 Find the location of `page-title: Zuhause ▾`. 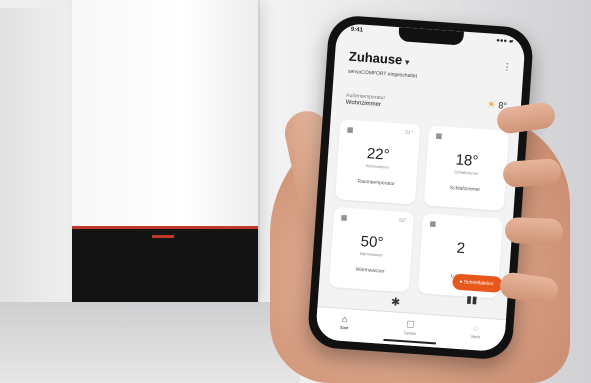

page-title: Zuhause ▾ is located at coordinates (378, 58).